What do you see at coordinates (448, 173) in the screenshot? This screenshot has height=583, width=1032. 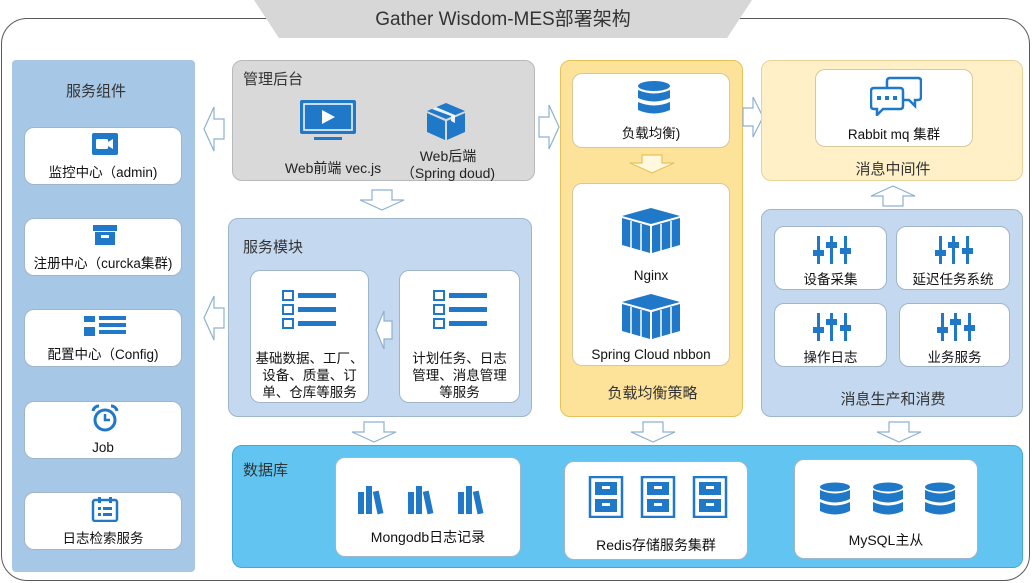 I see `web-backend-label-line2: （Spring doud)` at bounding box center [448, 173].